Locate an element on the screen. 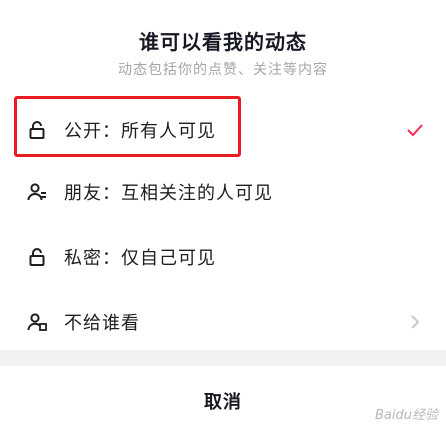  option-friends: 朋友：互相关注的人可见 is located at coordinates (223, 192).